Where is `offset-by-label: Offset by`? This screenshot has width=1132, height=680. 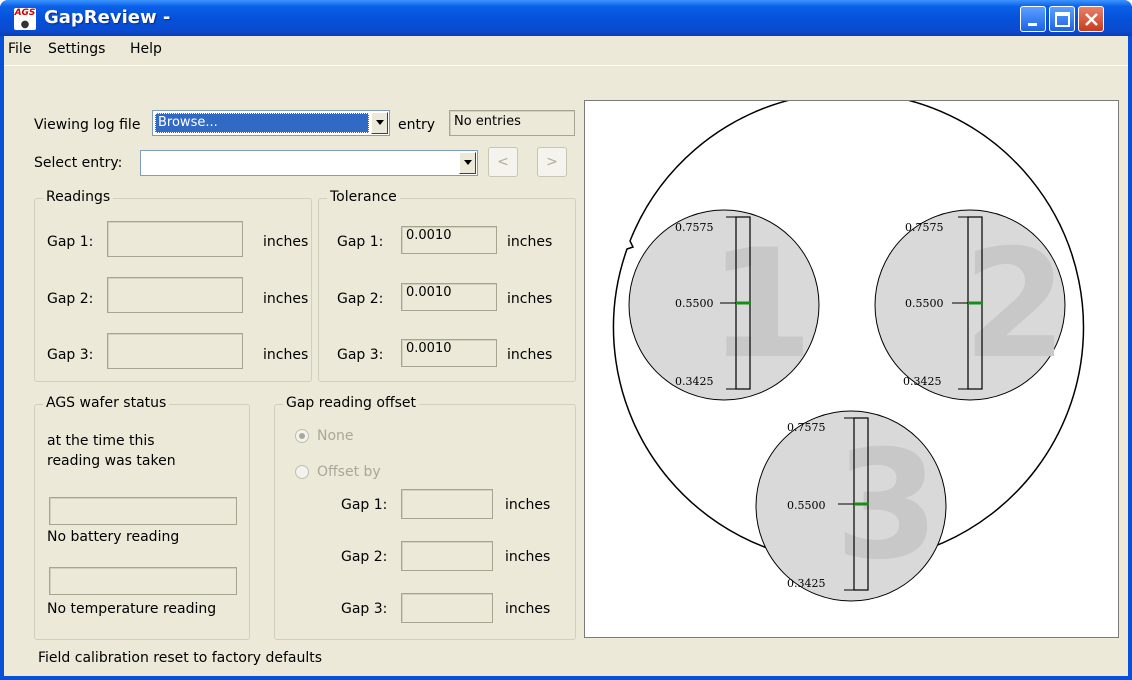
offset-by-label: Offset by is located at coordinates (349, 472).